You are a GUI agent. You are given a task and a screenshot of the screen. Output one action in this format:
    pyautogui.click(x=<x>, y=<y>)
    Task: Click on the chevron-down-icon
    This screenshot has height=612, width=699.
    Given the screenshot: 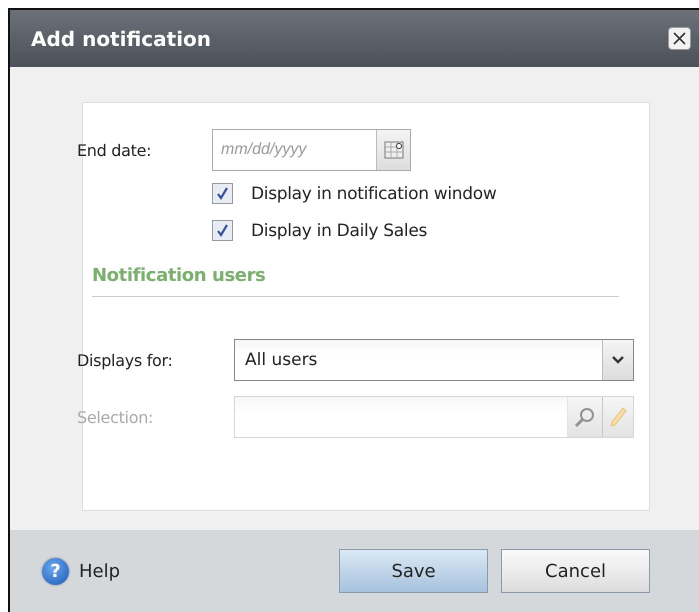 What is the action you would take?
    pyautogui.click(x=618, y=360)
    